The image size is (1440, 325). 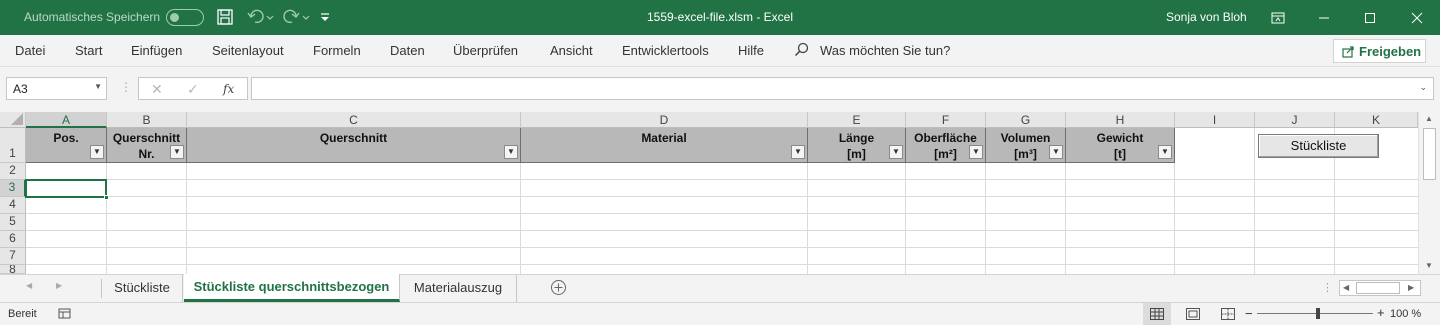 I want to click on header-text: Material, so click(x=664, y=138).